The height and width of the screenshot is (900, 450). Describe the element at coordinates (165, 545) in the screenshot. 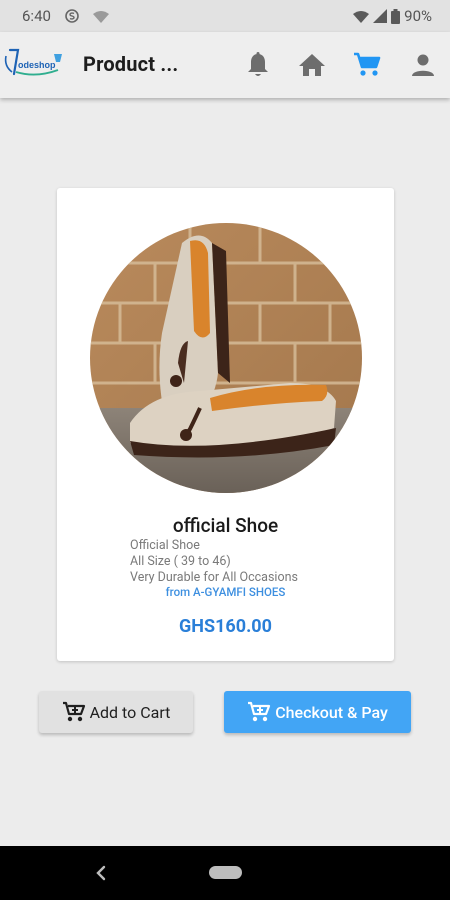

I see `description-line: Official Shoe` at that location.